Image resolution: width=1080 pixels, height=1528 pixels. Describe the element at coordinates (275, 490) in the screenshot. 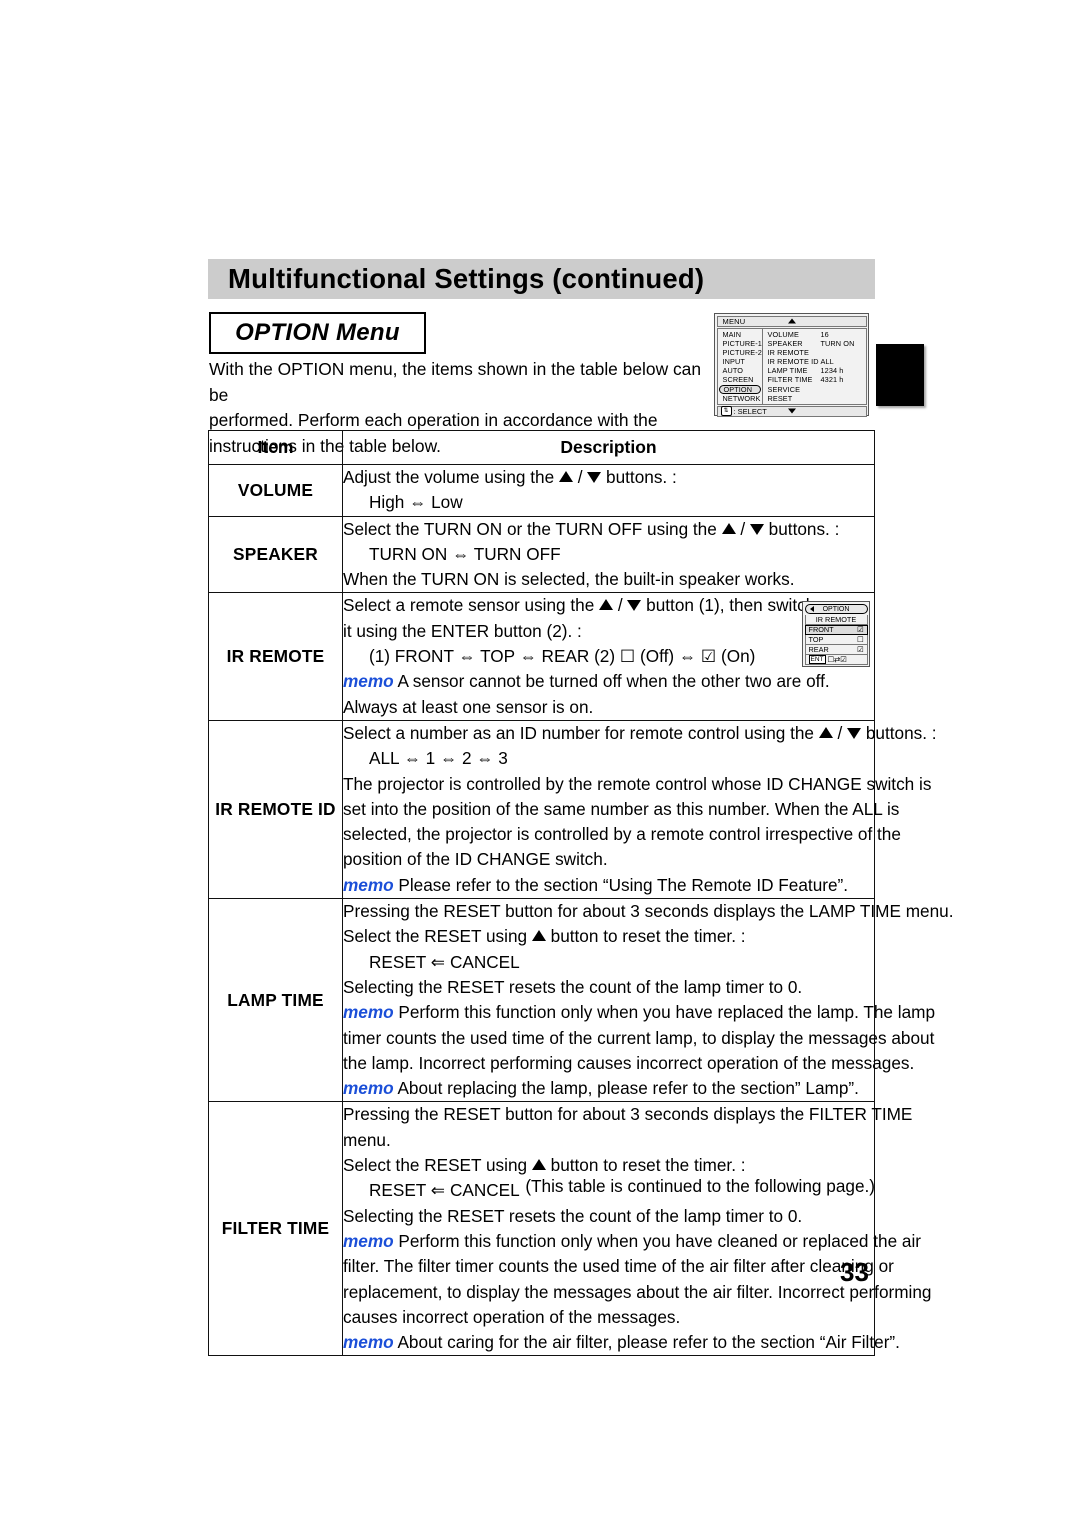

I see `row-item-volume: VOLUME` at that location.